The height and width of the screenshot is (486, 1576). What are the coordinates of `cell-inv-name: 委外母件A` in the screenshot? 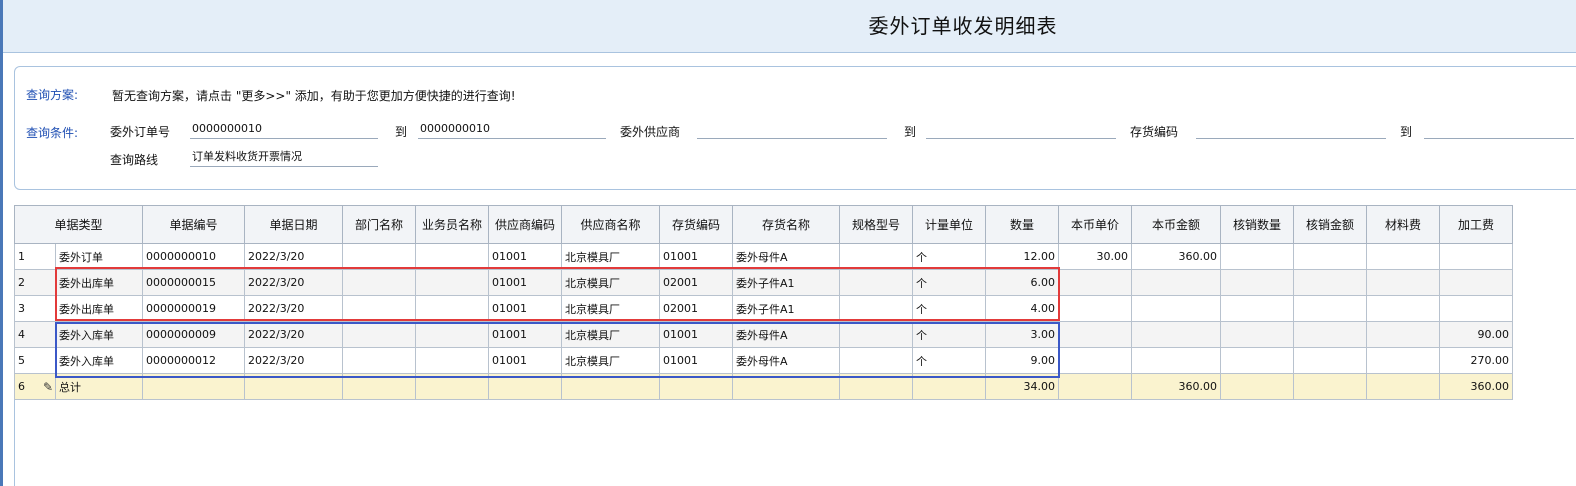 It's located at (786, 256).